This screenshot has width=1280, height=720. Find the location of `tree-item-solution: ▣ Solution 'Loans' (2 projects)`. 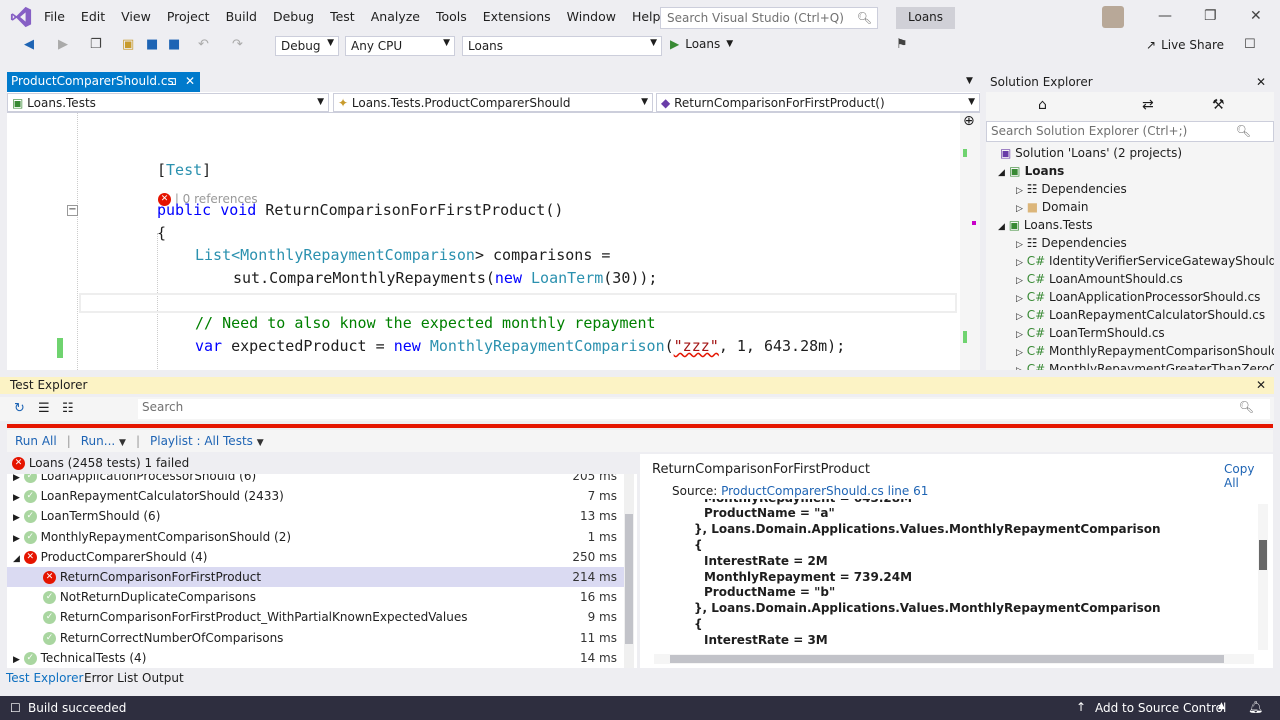

tree-item-solution: ▣ Solution 'Loans' (2 projects) is located at coordinates (1091, 153).